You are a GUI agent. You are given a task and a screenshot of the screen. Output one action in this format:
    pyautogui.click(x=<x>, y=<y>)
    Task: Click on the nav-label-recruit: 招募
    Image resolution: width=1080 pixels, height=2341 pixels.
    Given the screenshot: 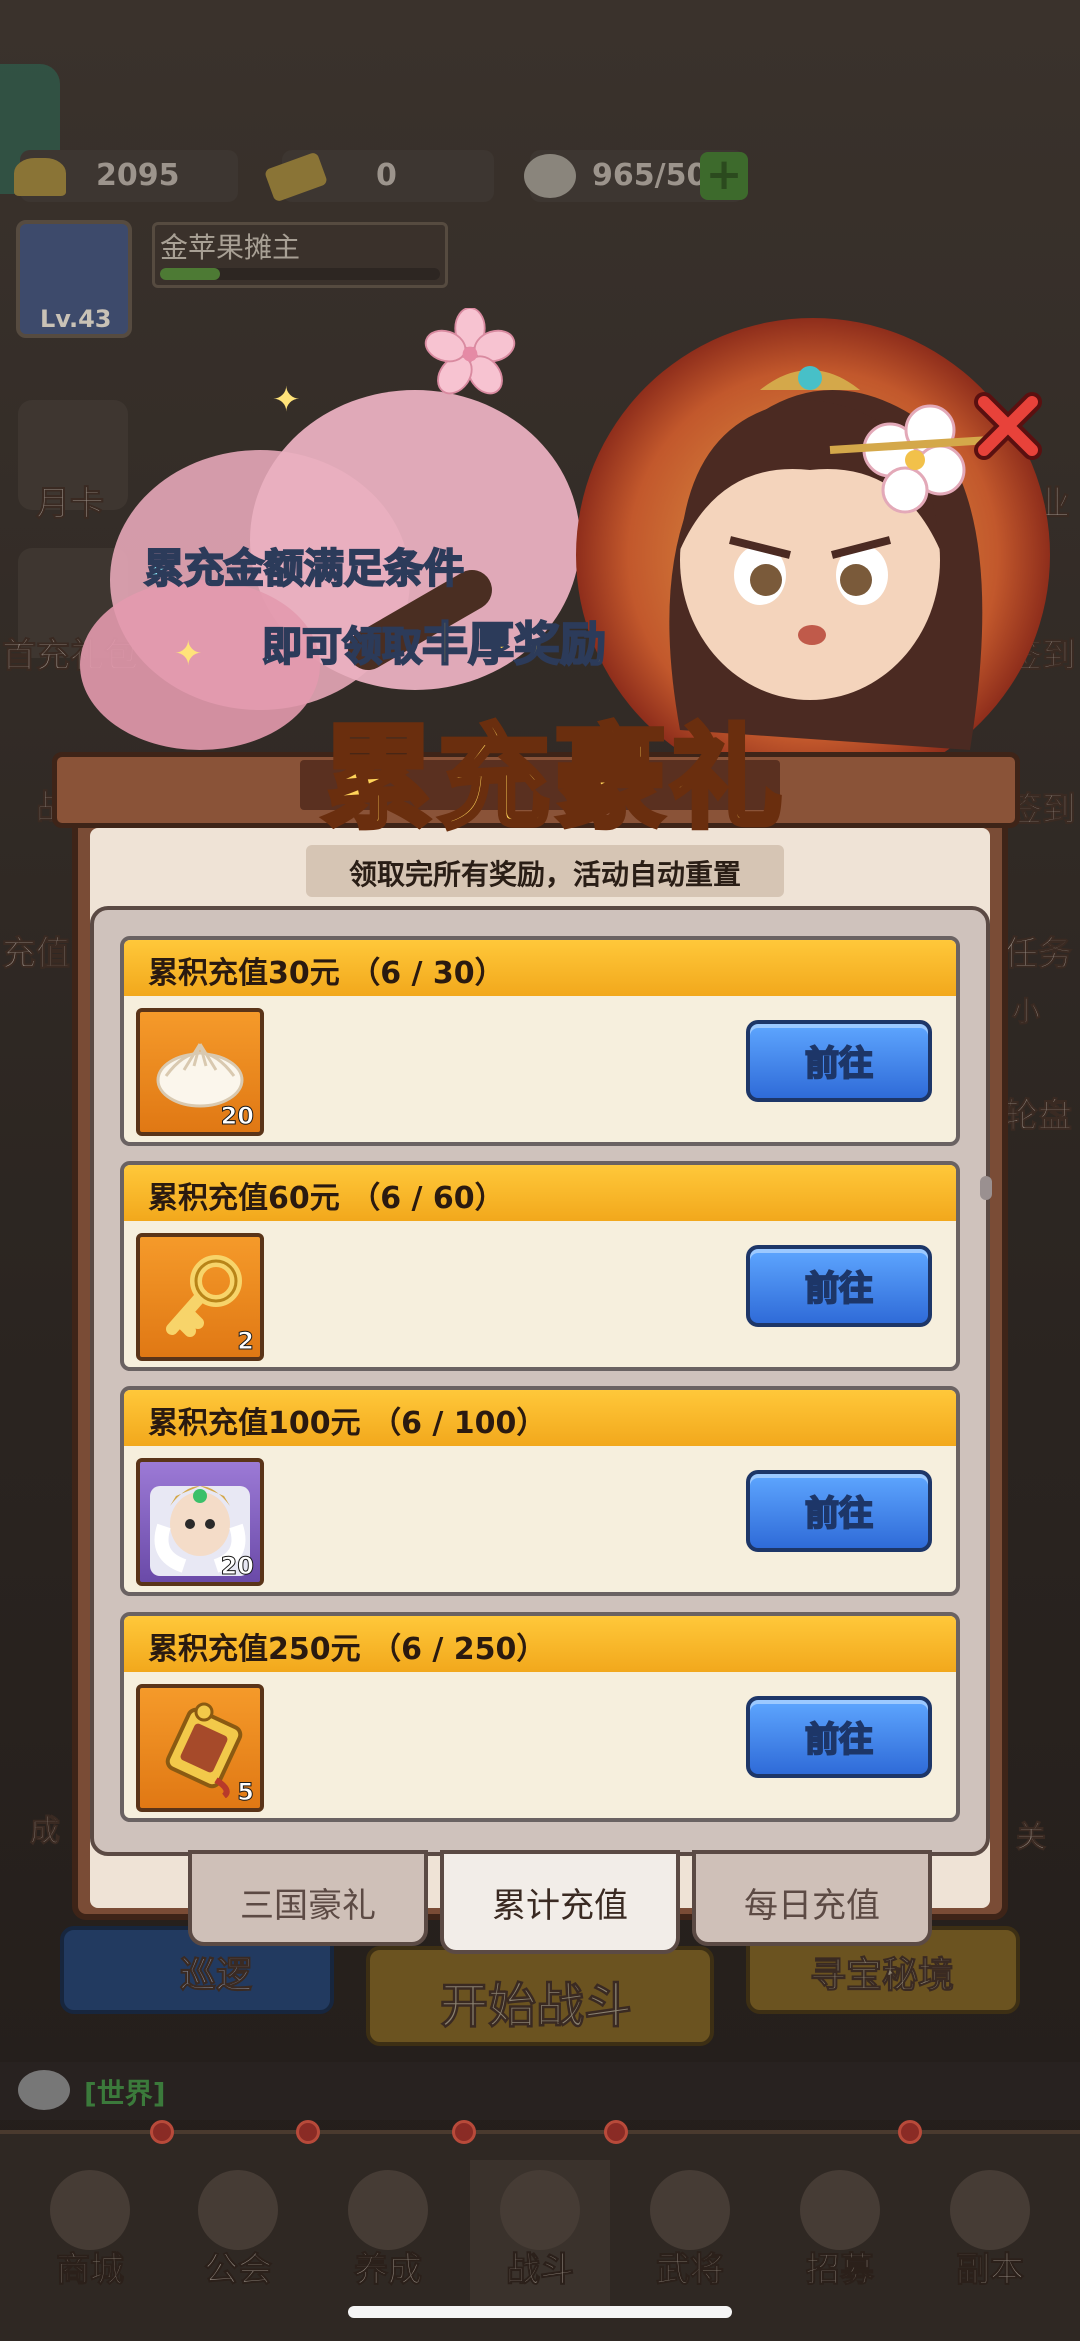 What is the action you would take?
    pyautogui.click(x=840, y=2270)
    